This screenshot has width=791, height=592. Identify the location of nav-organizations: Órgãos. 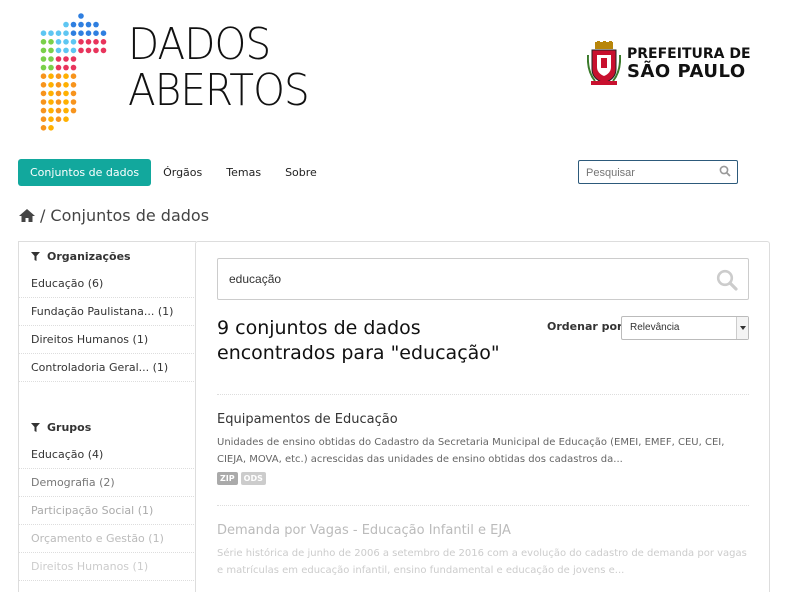
(182, 172).